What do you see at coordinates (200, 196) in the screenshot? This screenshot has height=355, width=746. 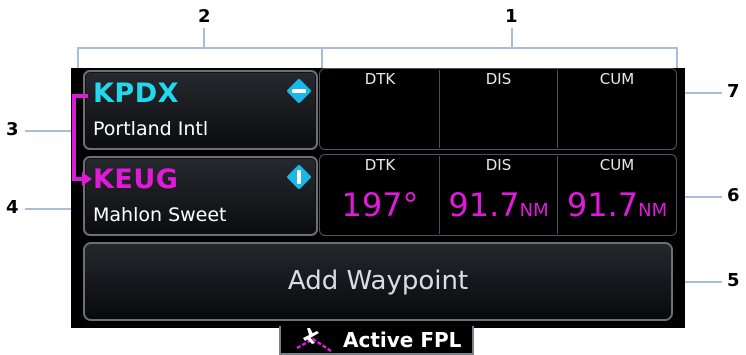 I see `waypoint-button-keug: KEUG Mahlon Sweet` at bounding box center [200, 196].